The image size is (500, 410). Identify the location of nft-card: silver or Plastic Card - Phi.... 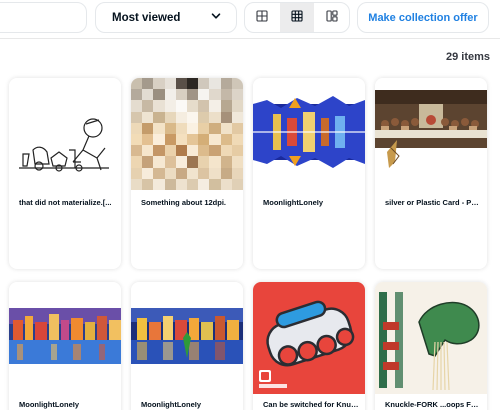
(431, 173).